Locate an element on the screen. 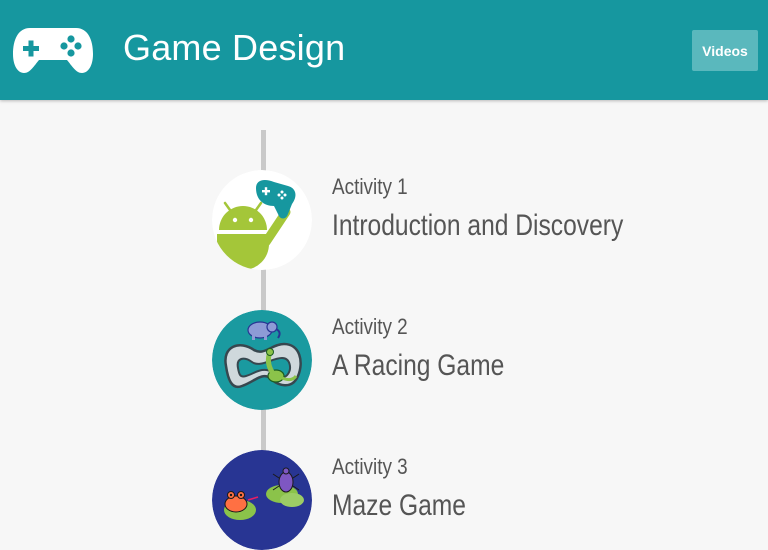 This screenshot has height=550, width=768. activity-title: Introduction and Discovery is located at coordinates (478, 225).